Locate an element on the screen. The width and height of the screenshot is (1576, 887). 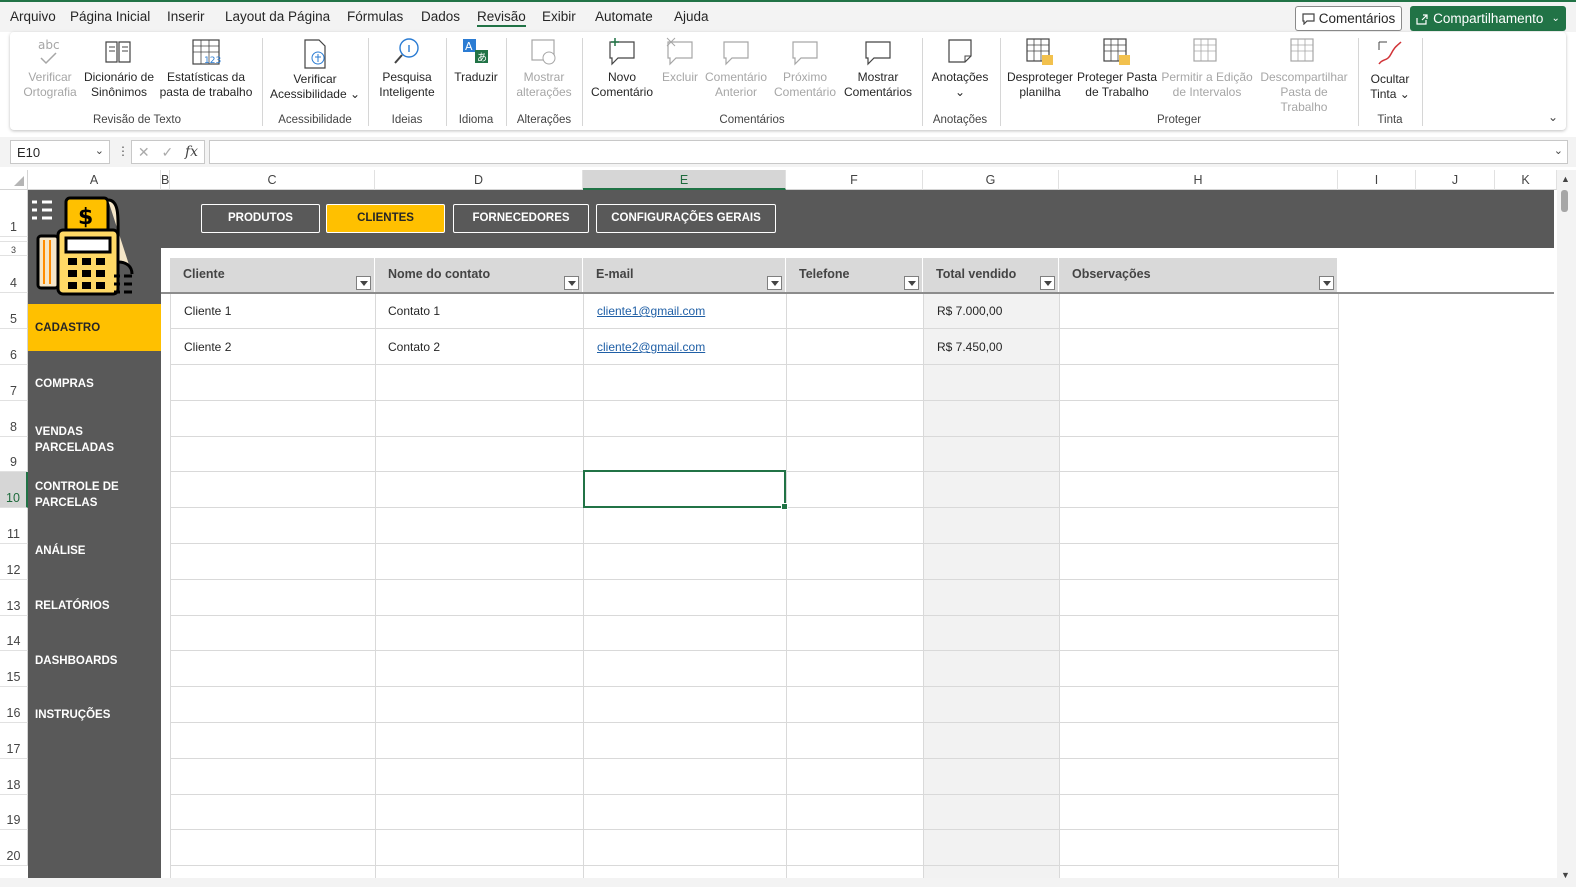
tab-dados: Dados is located at coordinates (440, 16).